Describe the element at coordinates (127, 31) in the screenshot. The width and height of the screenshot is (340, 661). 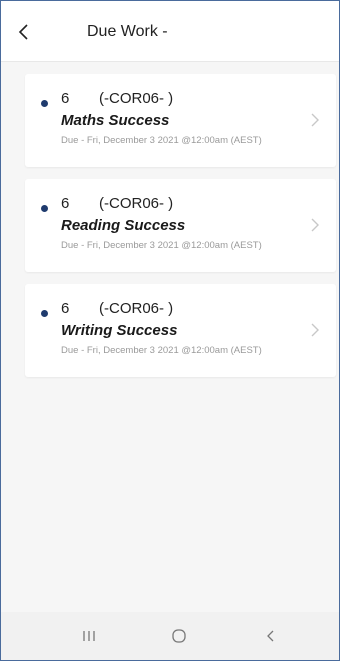
I see `page-title: Due Work -` at that location.